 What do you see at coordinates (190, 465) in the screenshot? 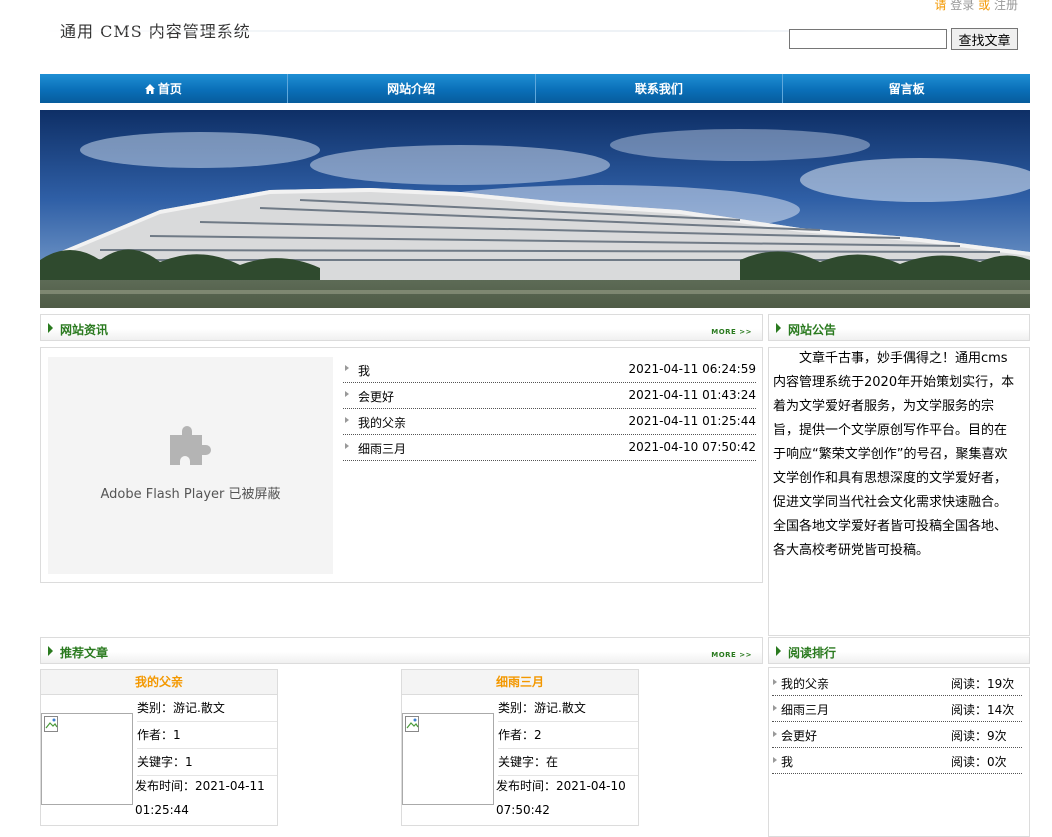
I see `flash-placeholder: Adobe Flash Player 已被屏蔽` at bounding box center [190, 465].